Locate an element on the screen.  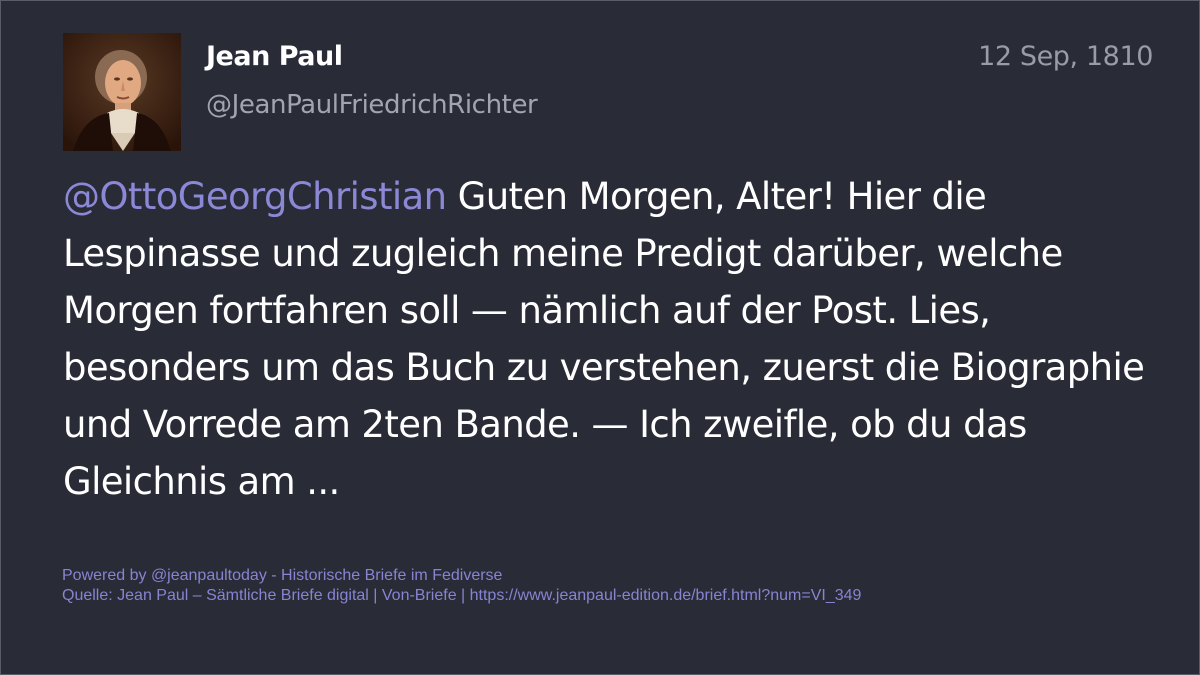
author-handle: @JeanPaulFriedrichRichter is located at coordinates (372, 105).